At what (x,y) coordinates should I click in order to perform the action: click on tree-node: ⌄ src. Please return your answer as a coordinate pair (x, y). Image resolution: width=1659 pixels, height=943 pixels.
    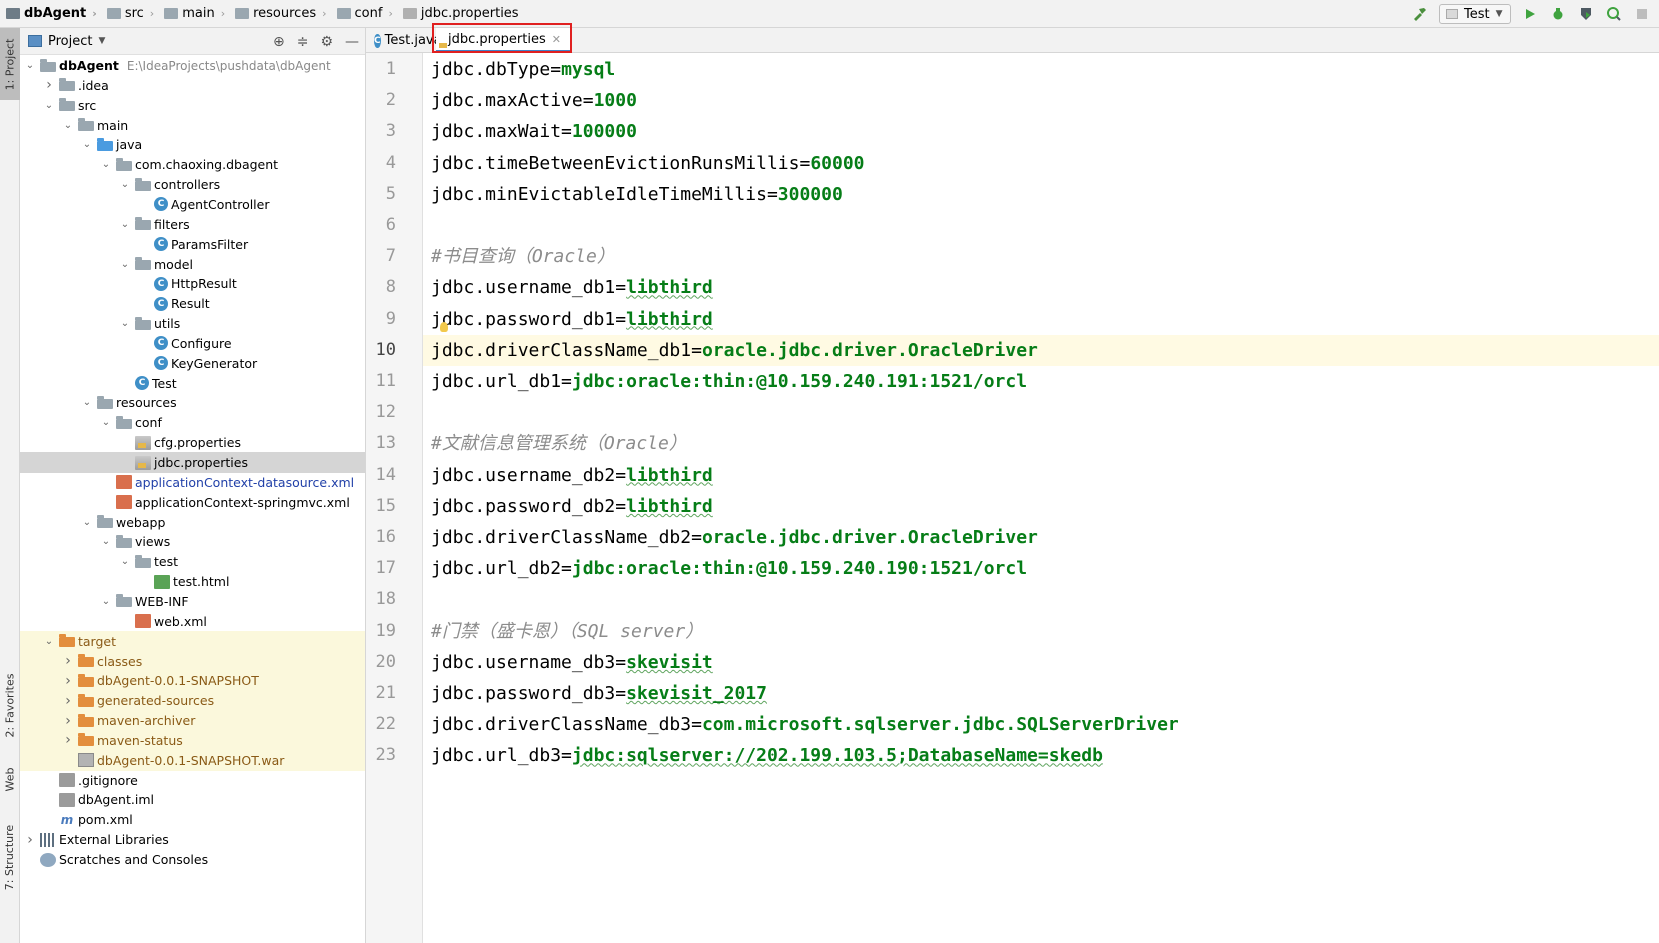
    Looking at the image, I should click on (192, 105).